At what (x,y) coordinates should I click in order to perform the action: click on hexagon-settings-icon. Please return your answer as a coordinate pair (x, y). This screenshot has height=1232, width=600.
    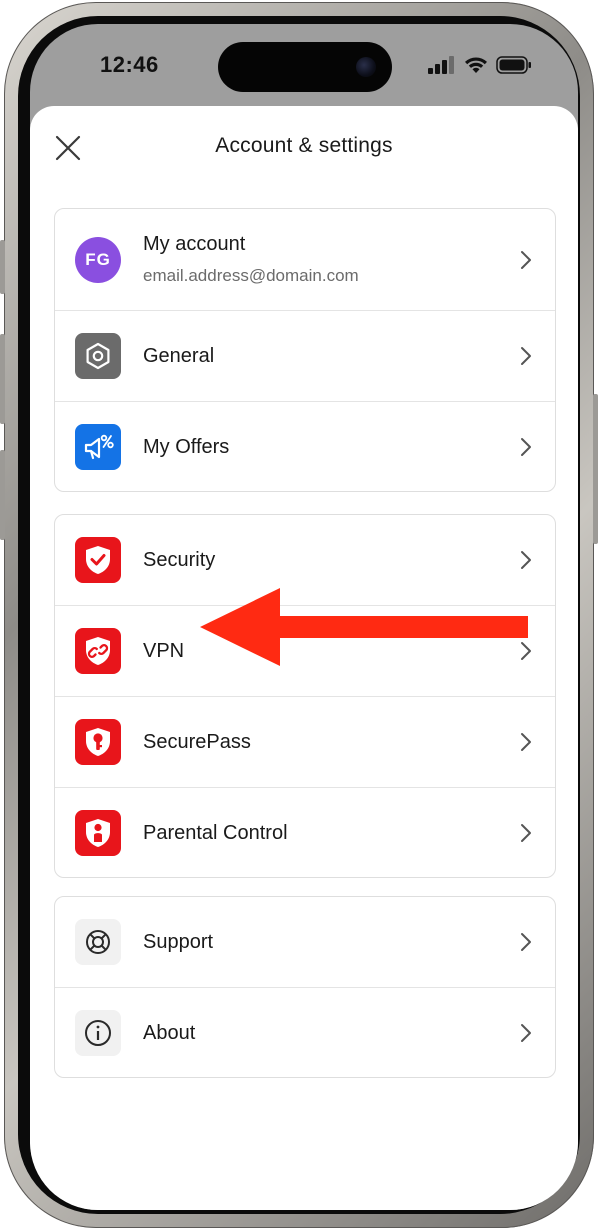
    Looking at the image, I should click on (98, 356).